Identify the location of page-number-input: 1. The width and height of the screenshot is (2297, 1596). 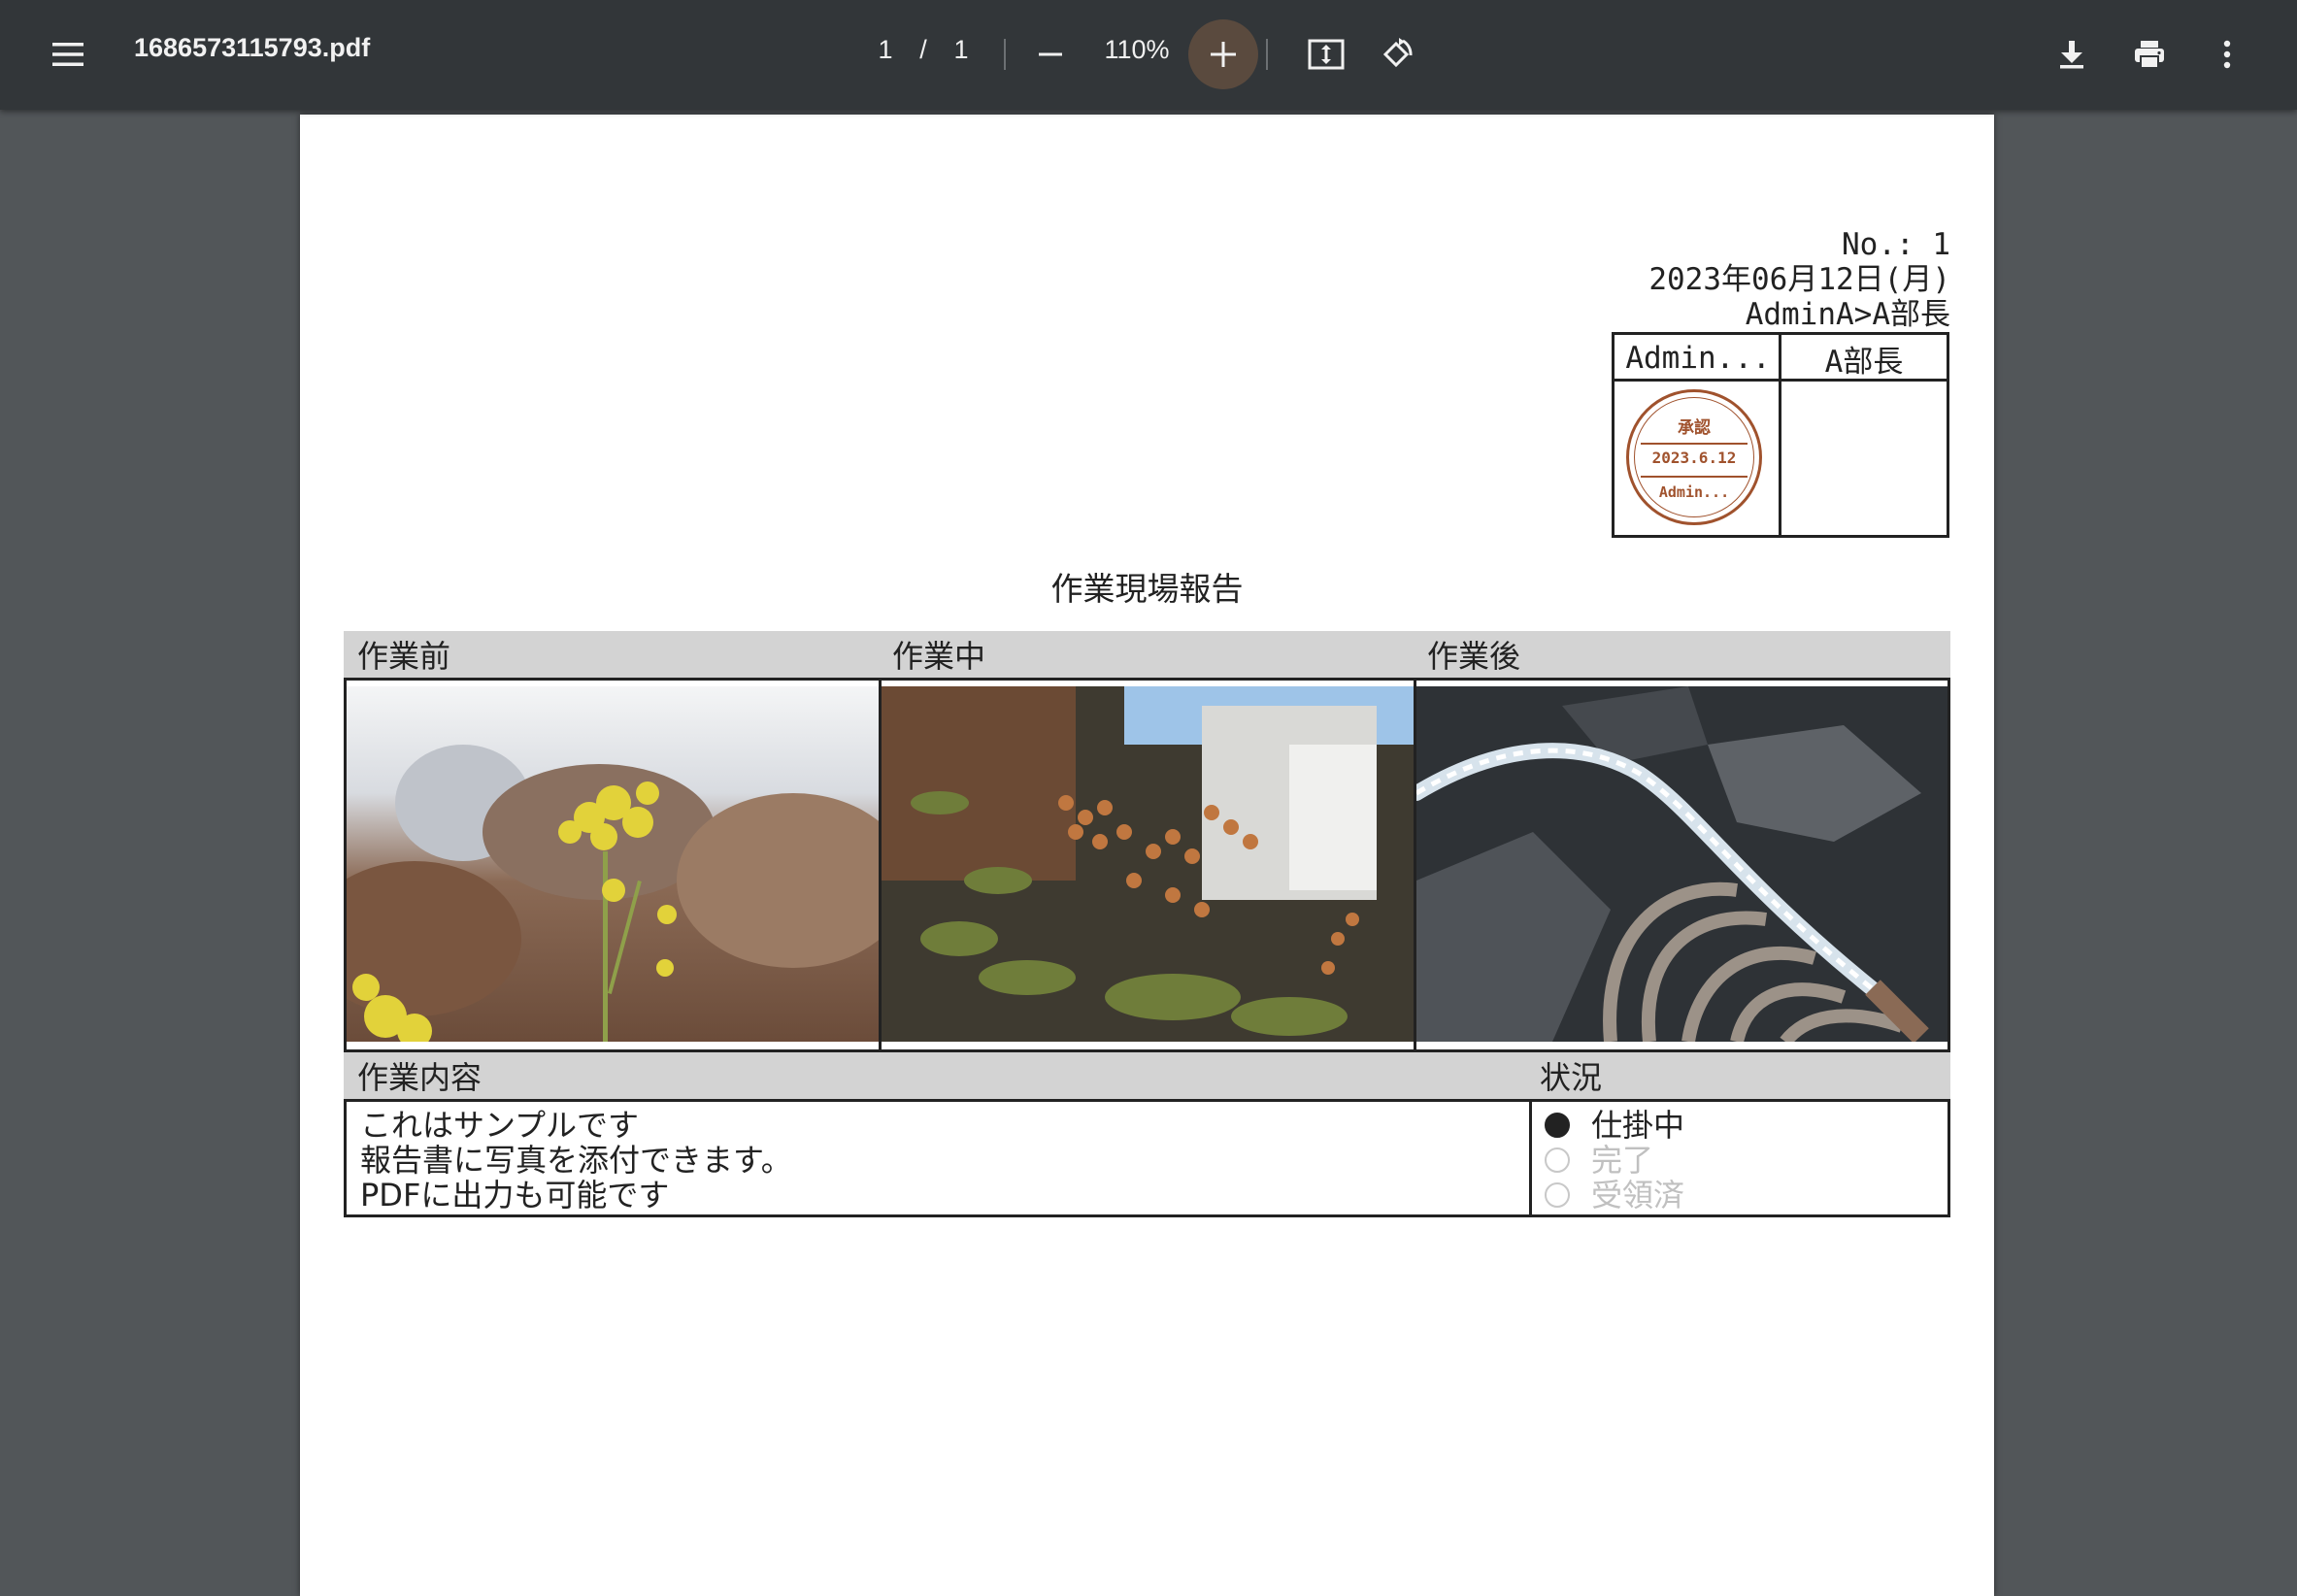
(886, 50).